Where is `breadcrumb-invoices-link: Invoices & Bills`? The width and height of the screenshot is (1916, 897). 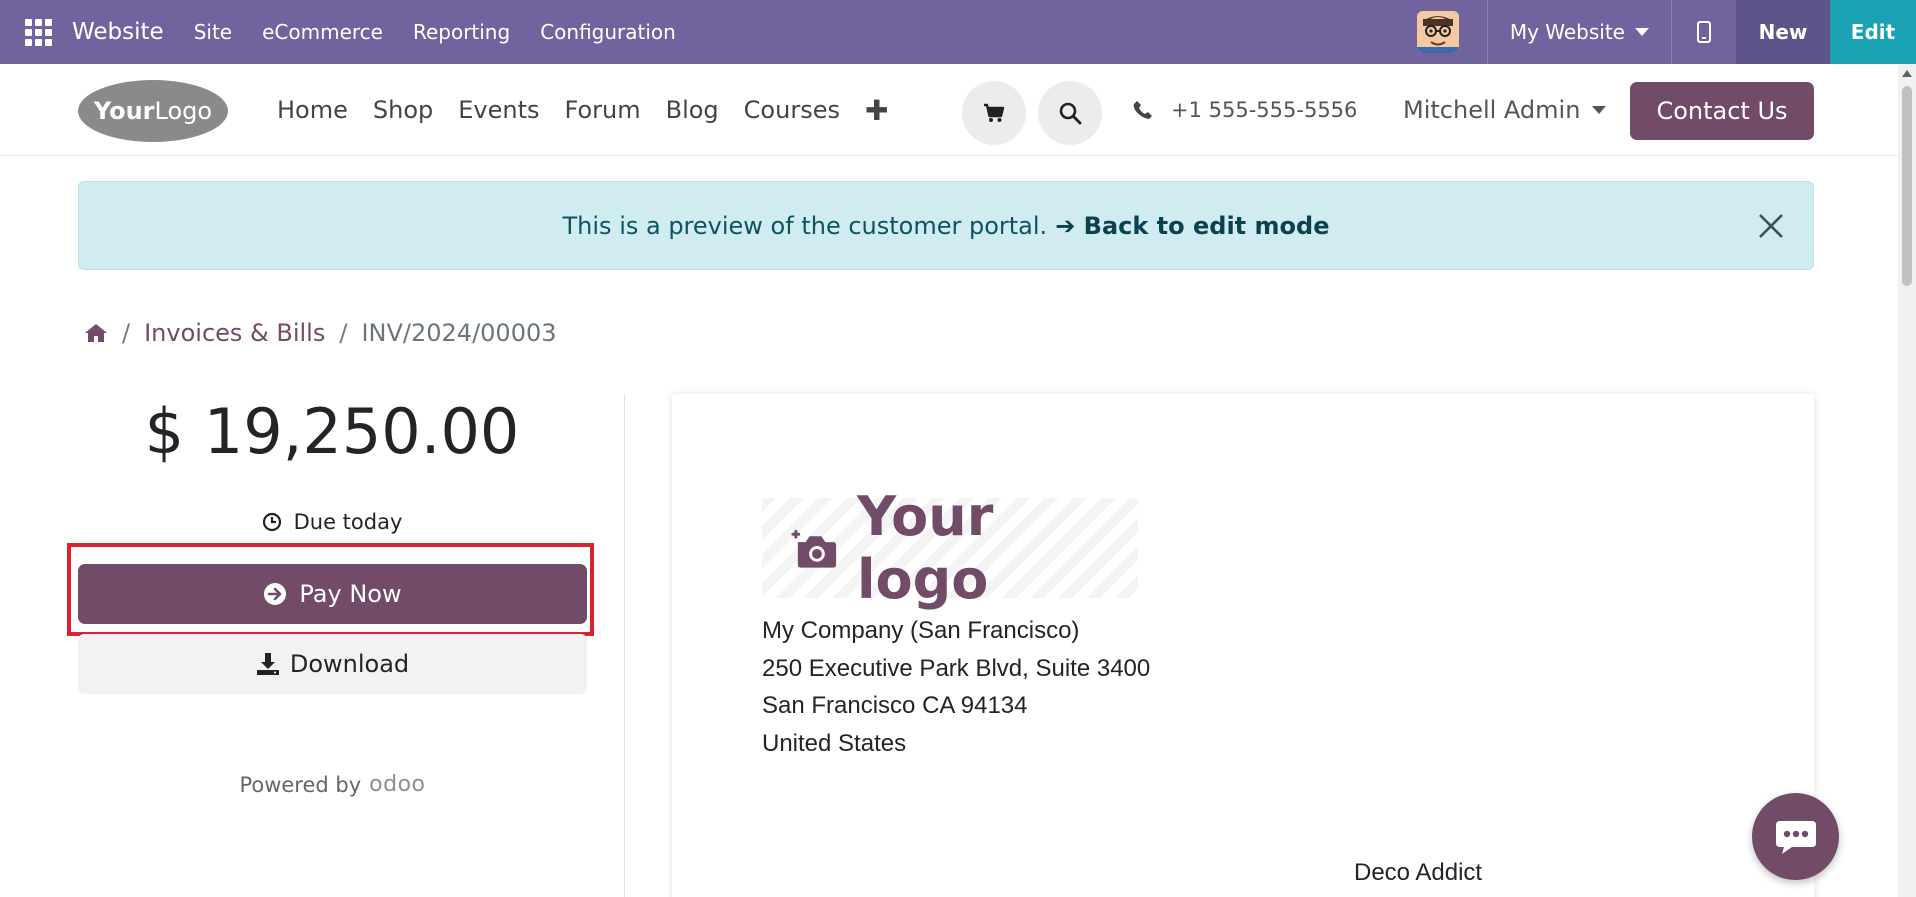 breadcrumb-invoices-link: Invoices & Bills is located at coordinates (234, 333).